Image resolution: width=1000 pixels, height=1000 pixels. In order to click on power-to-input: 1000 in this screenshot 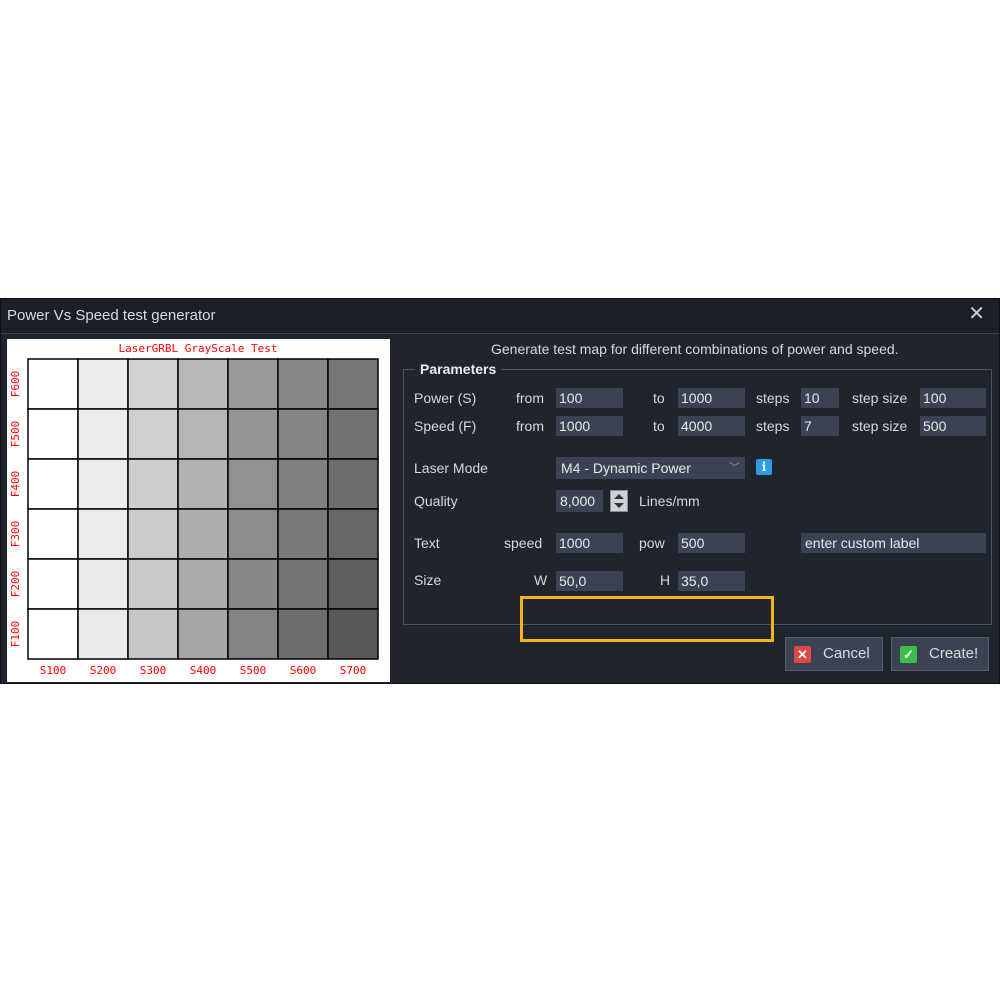, I will do `click(711, 398)`.